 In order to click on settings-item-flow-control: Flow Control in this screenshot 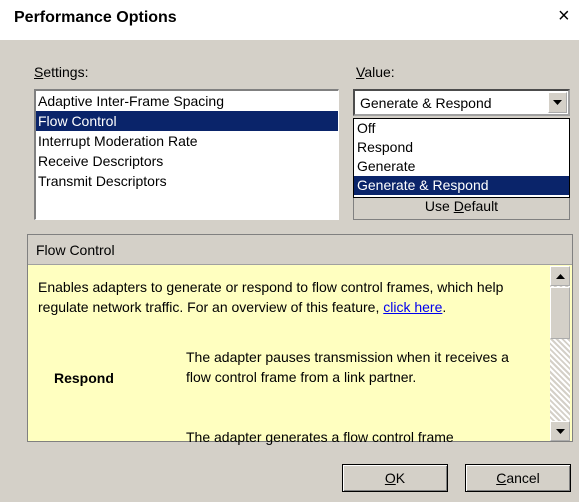, I will do `click(187, 121)`.